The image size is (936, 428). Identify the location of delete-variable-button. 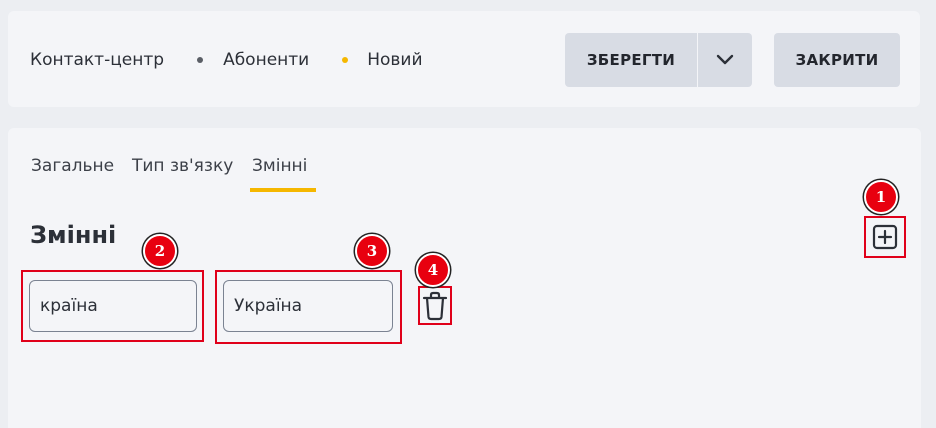
(435, 305).